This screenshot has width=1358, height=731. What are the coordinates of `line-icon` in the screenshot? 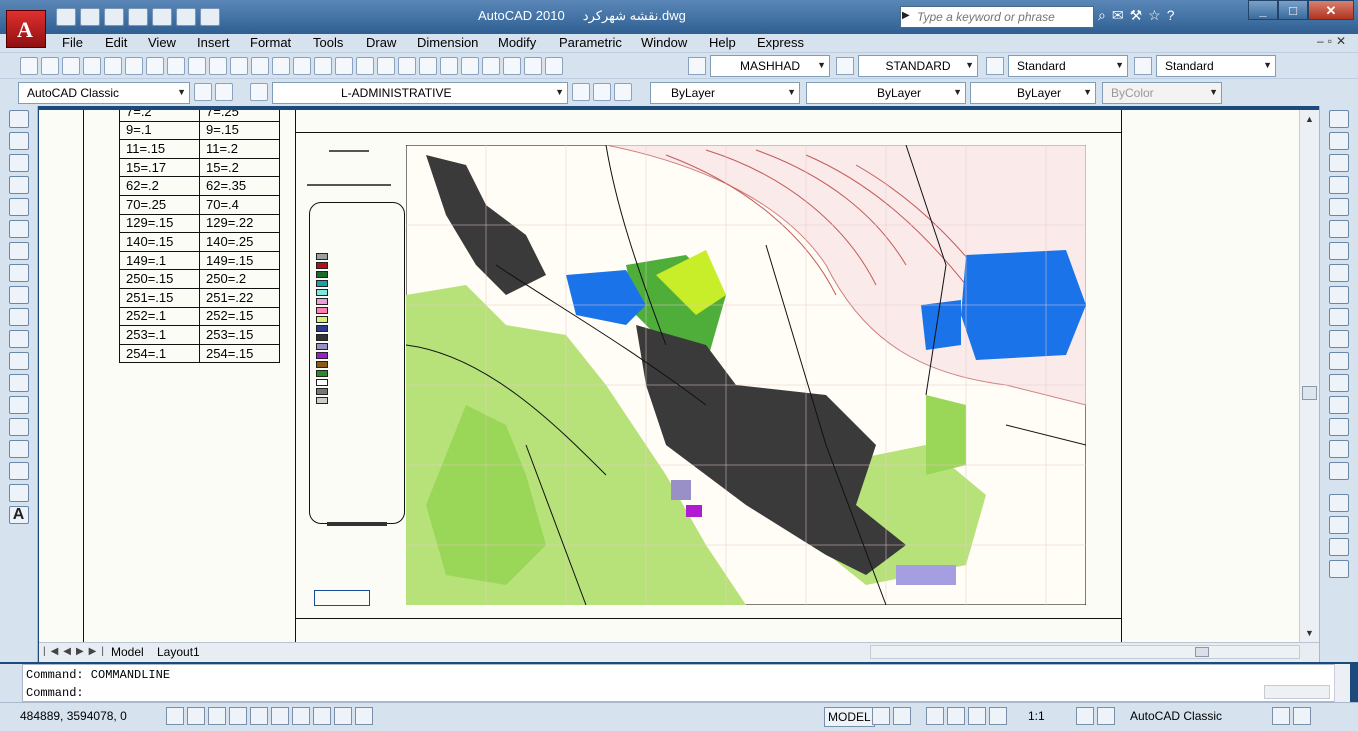 It's located at (18, 119).